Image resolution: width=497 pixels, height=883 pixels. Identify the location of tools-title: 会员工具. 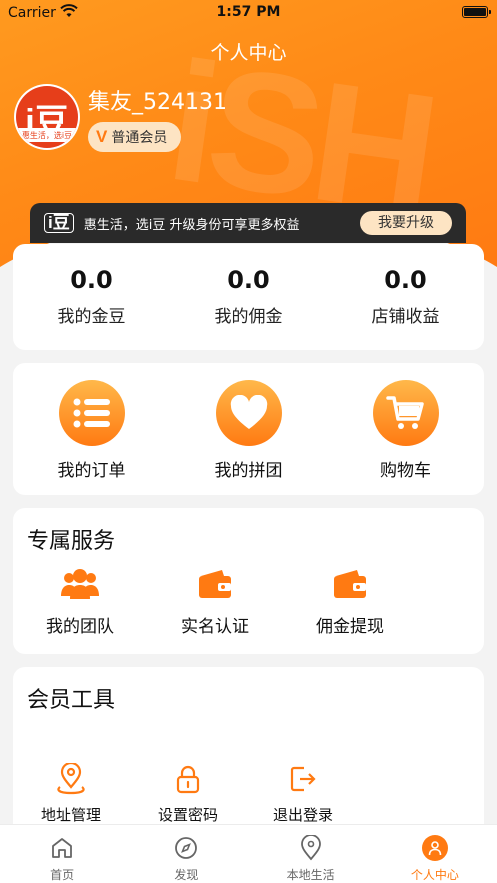
(71, 700).